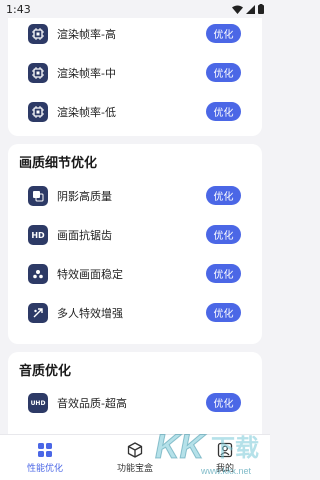  I want to click on sparkle-icon, so click(38, 274).